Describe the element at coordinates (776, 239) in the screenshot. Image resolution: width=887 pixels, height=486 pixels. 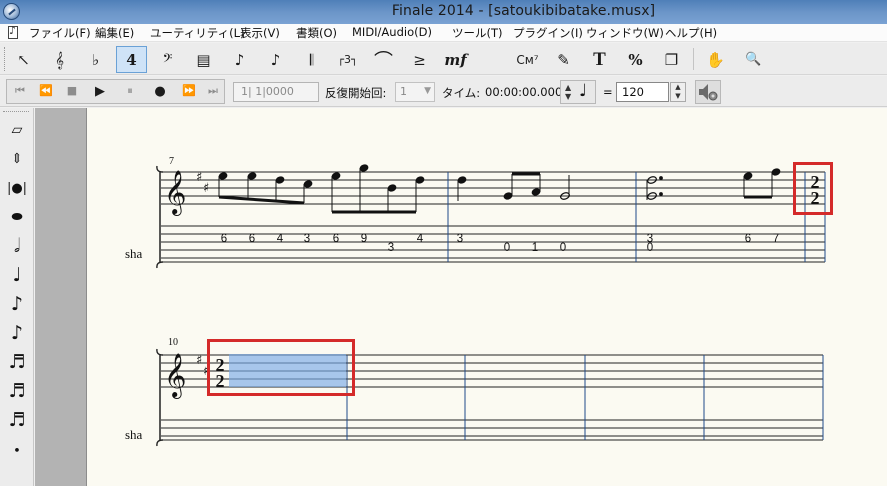
I see `tab-fret-number: 7` at that location.